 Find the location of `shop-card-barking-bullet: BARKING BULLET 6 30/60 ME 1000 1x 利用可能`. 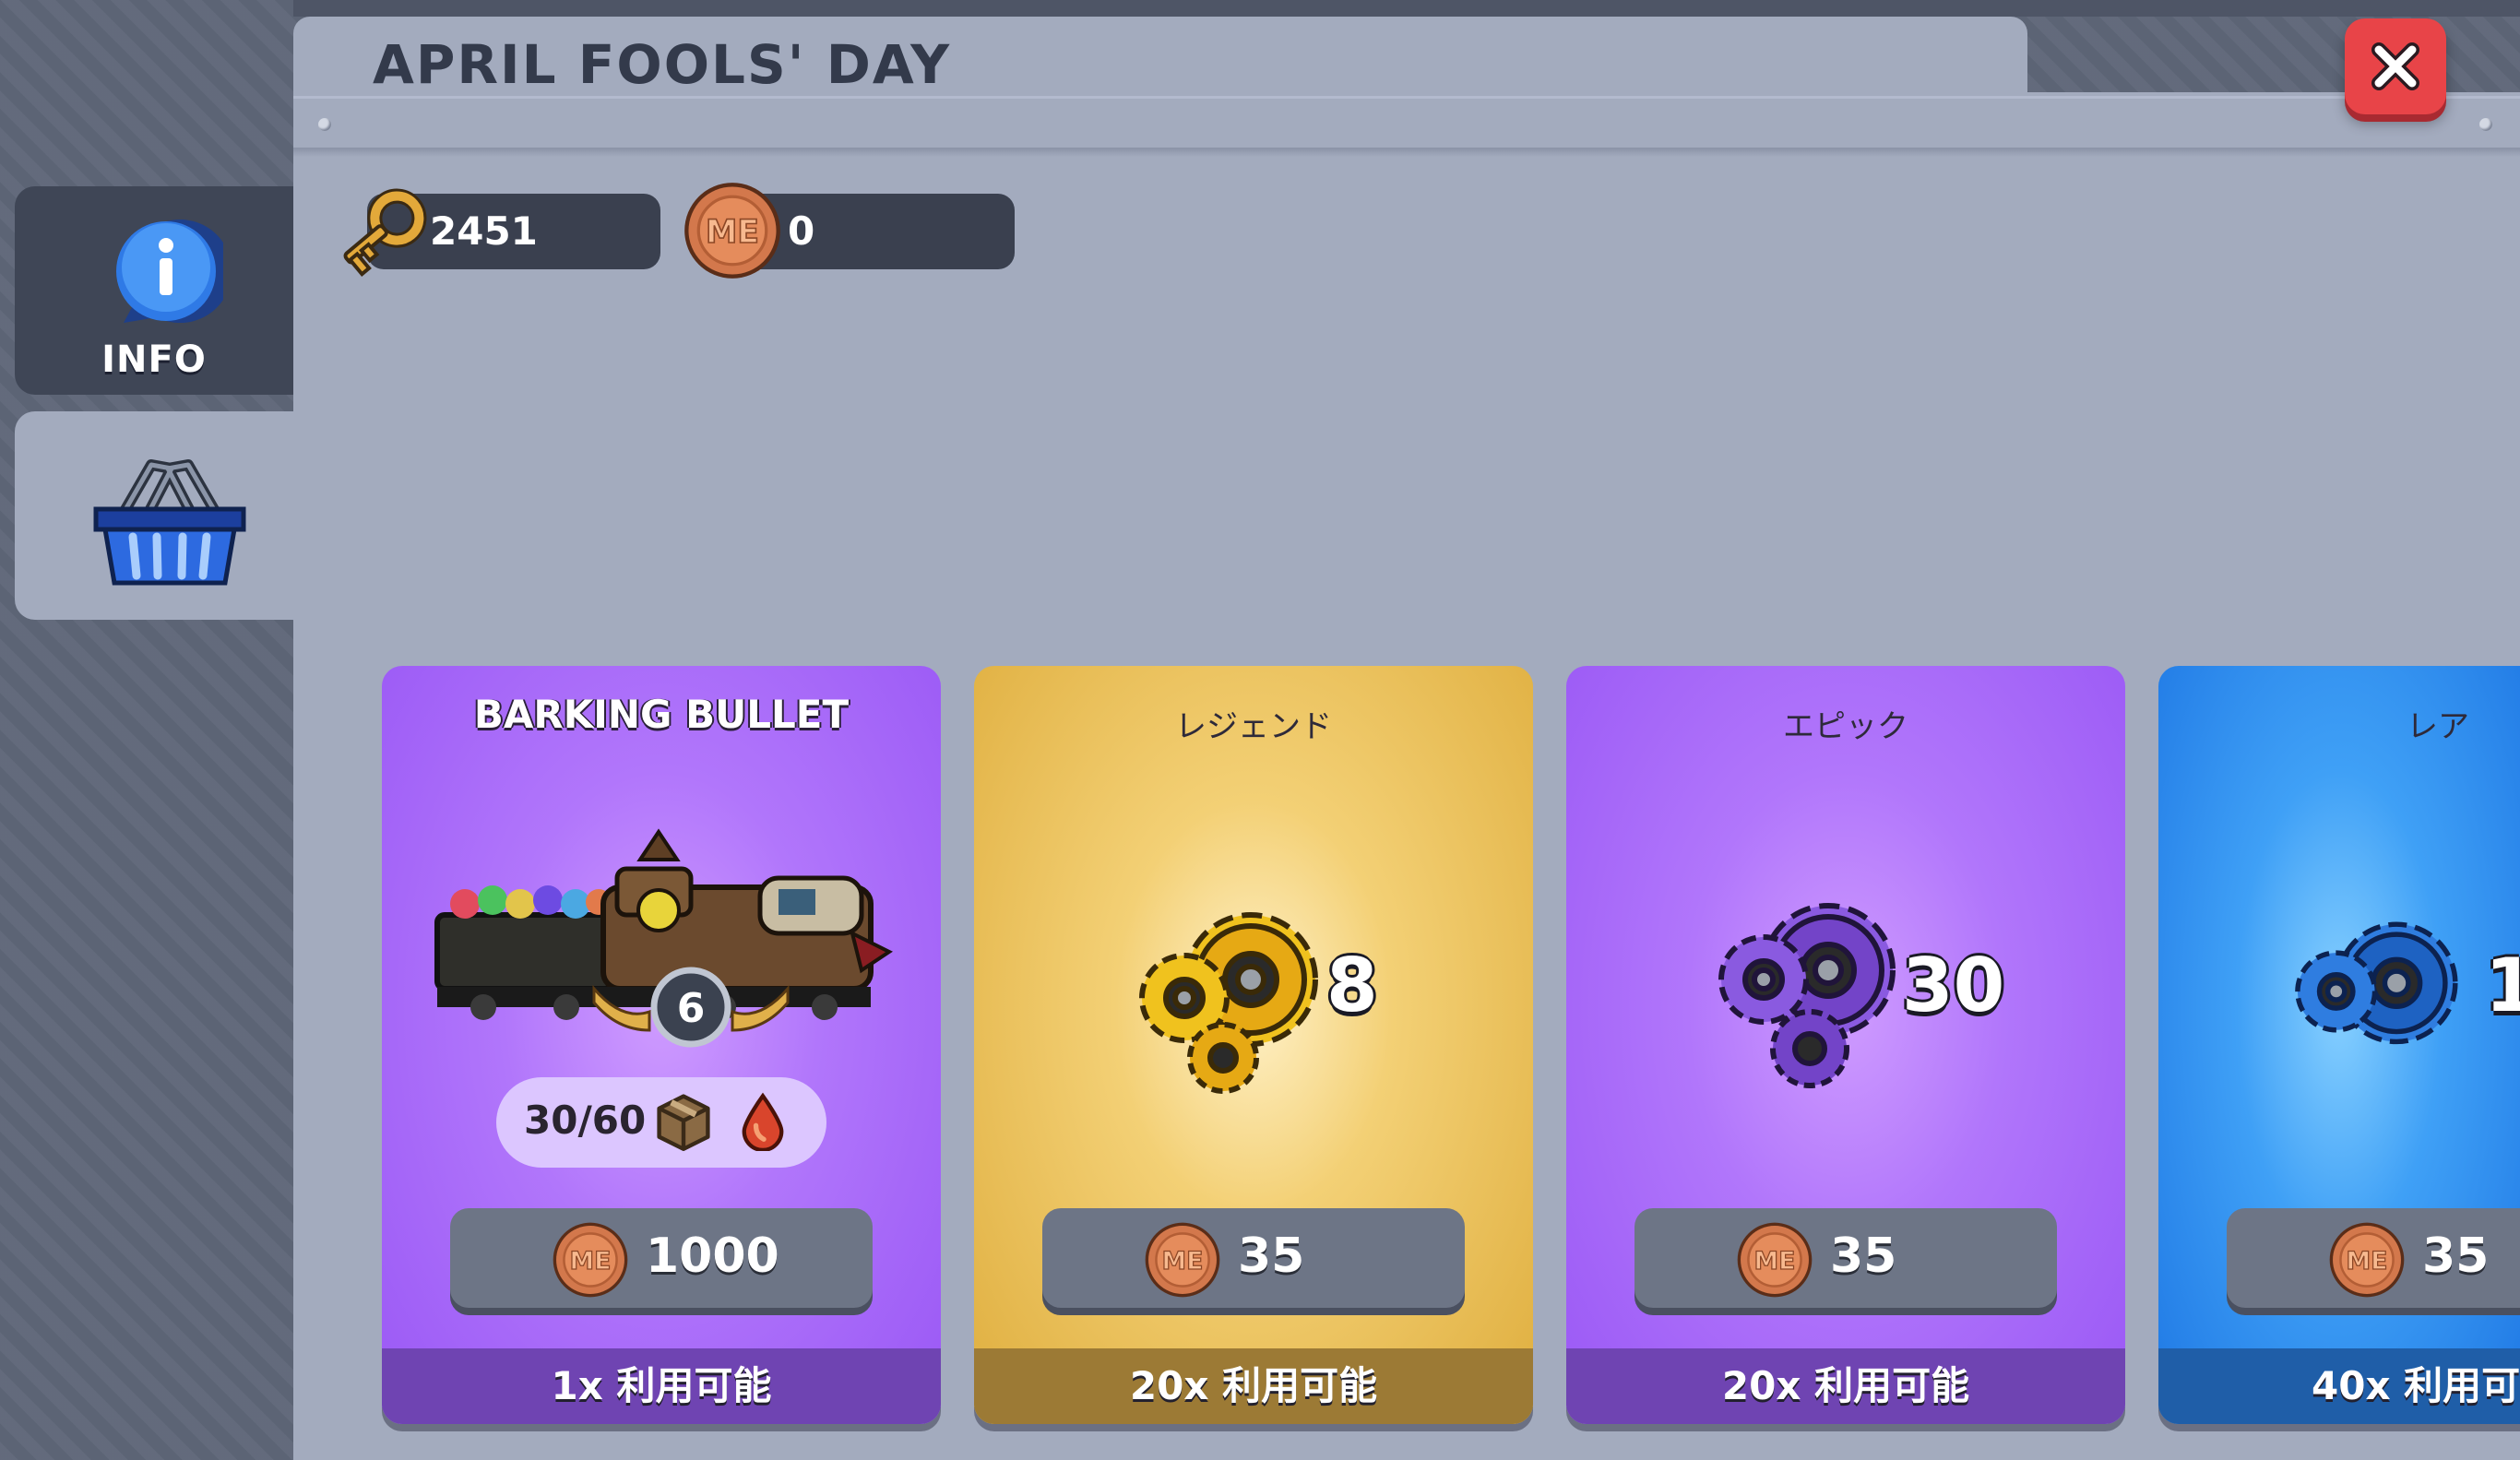

shop-card-barking-bullet: BARKING BULLET 6 30/60 ME 1000 1x 利用可能 is located at coordinates (661, 1045).